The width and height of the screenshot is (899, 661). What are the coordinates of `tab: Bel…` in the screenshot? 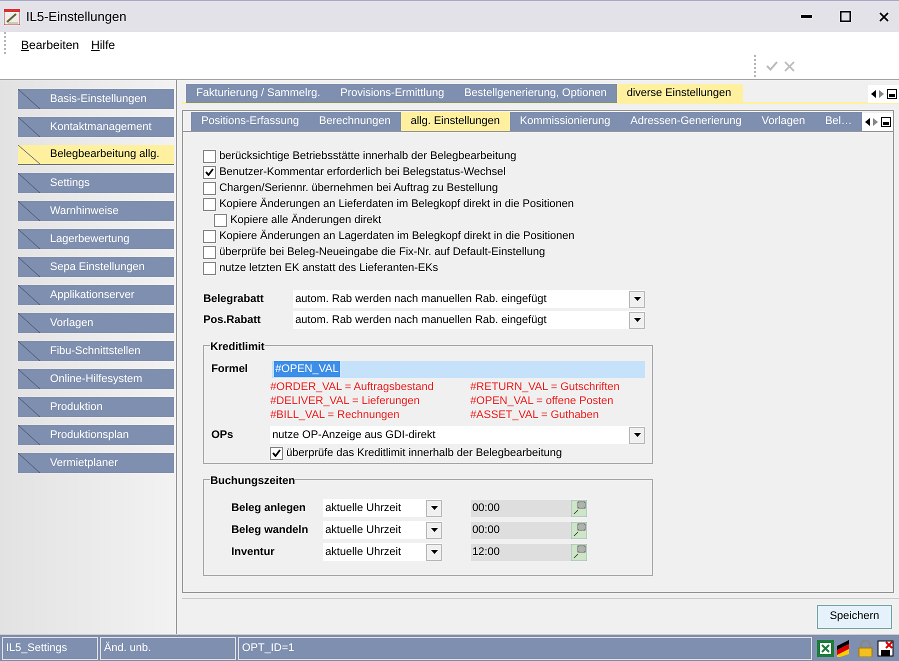 It's located at (838, 121).